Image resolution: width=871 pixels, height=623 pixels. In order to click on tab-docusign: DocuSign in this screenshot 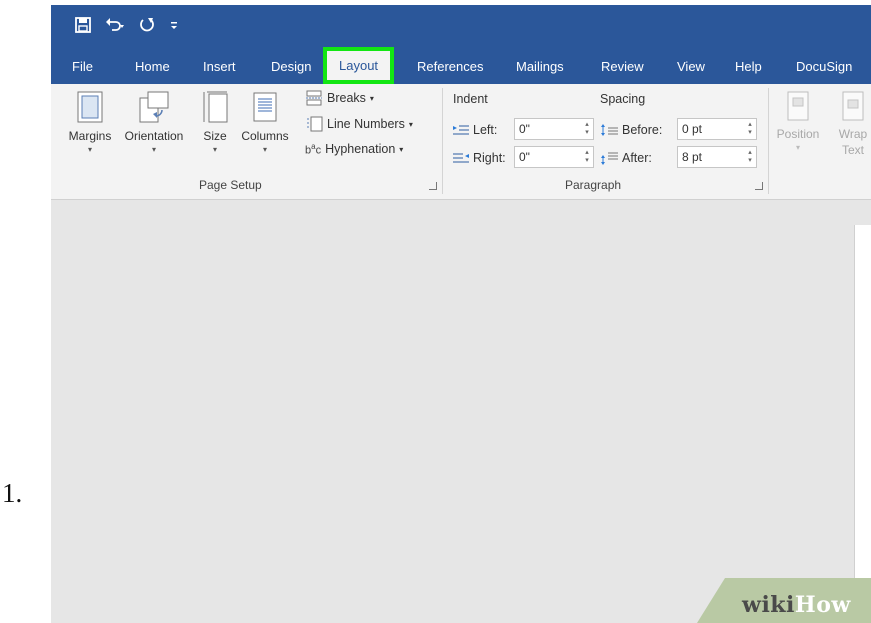, I will do `click(824, 67)`.